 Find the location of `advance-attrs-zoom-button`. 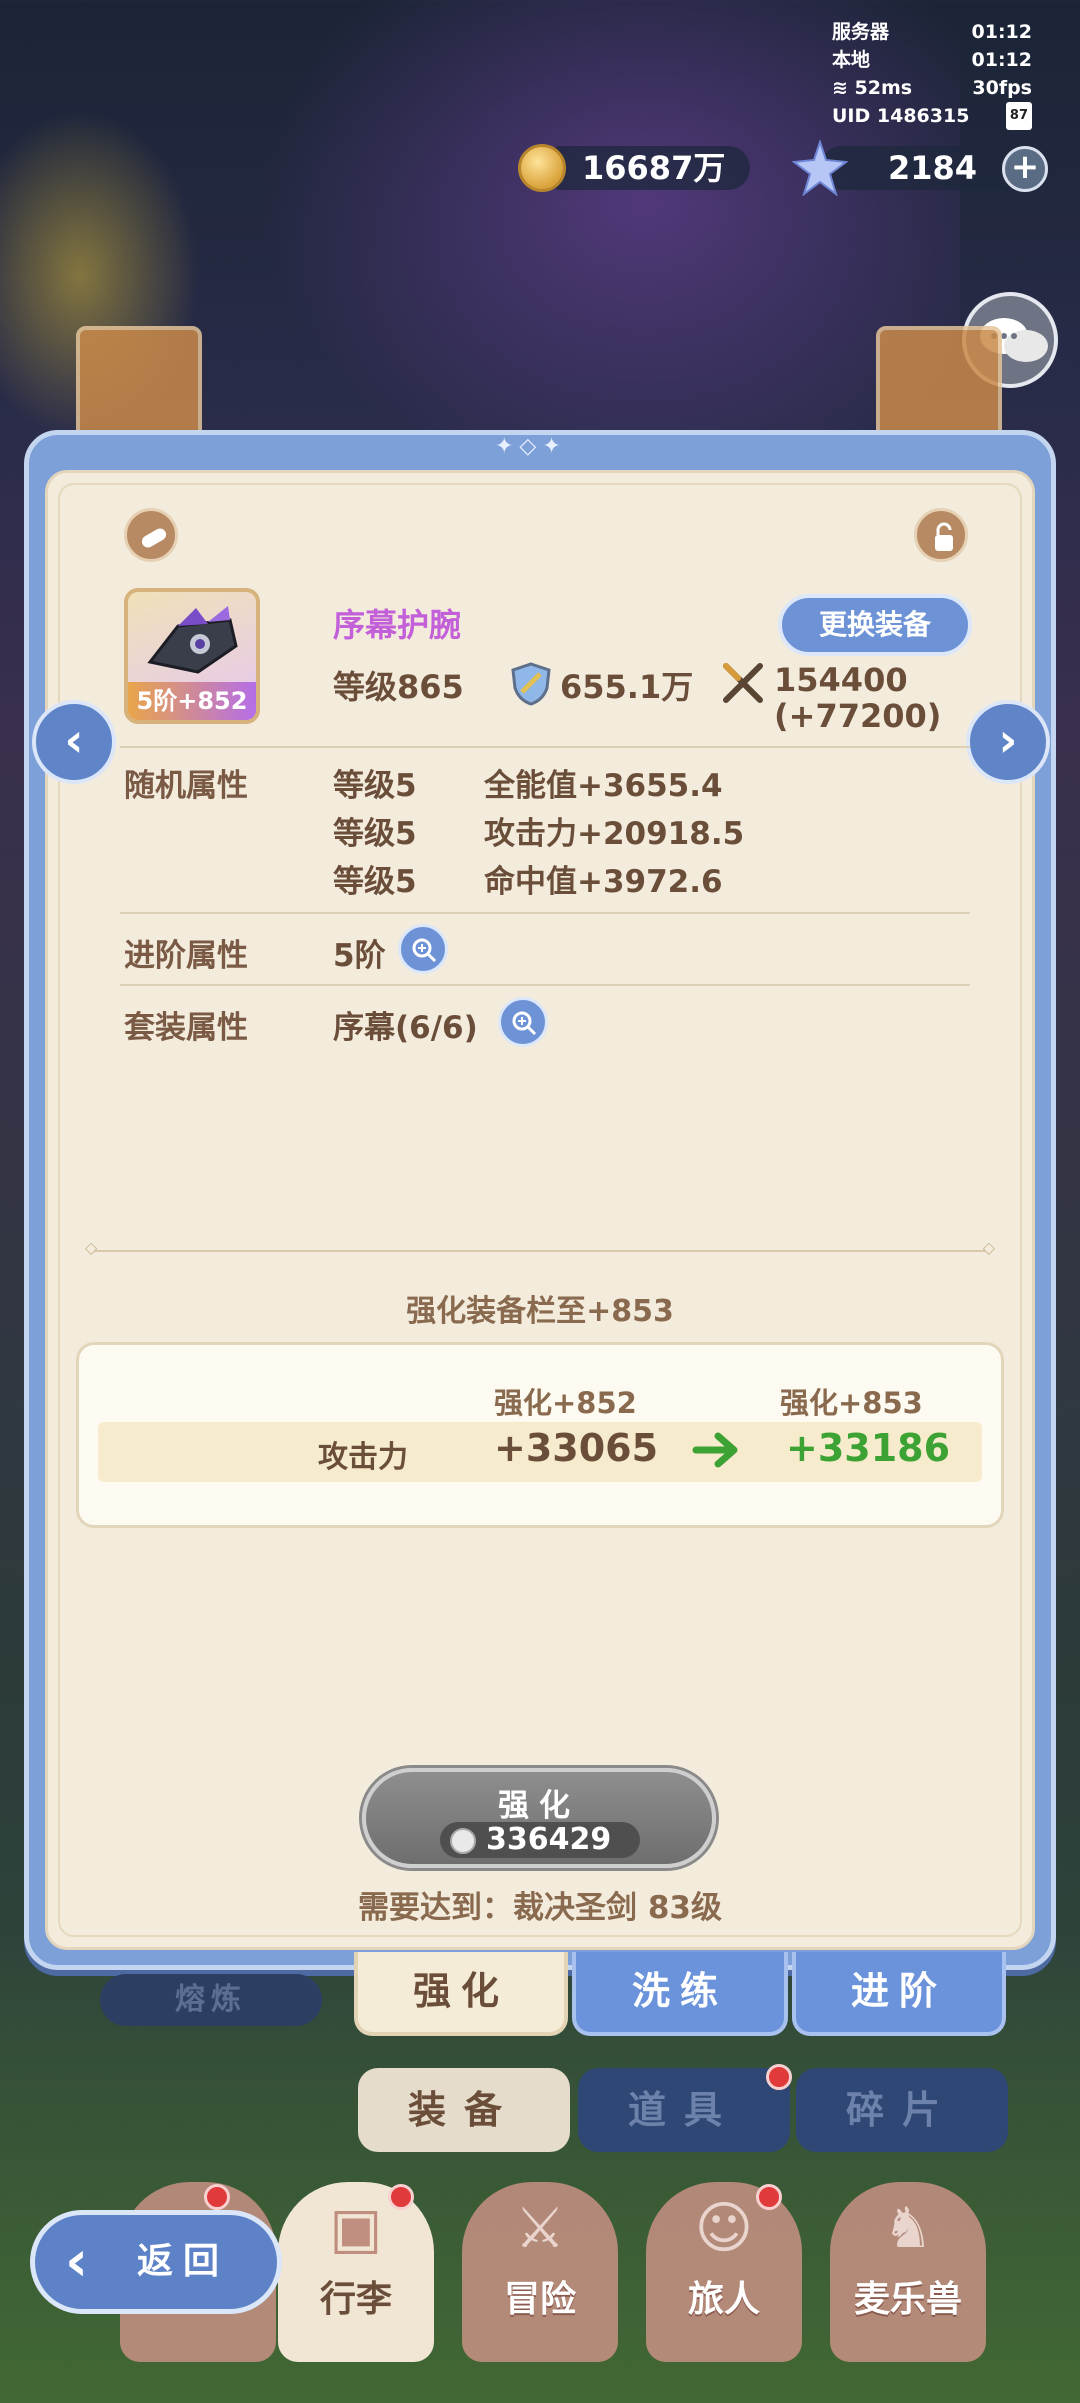

advance-attrs-zoom-button is located at coordinates (423, 949).